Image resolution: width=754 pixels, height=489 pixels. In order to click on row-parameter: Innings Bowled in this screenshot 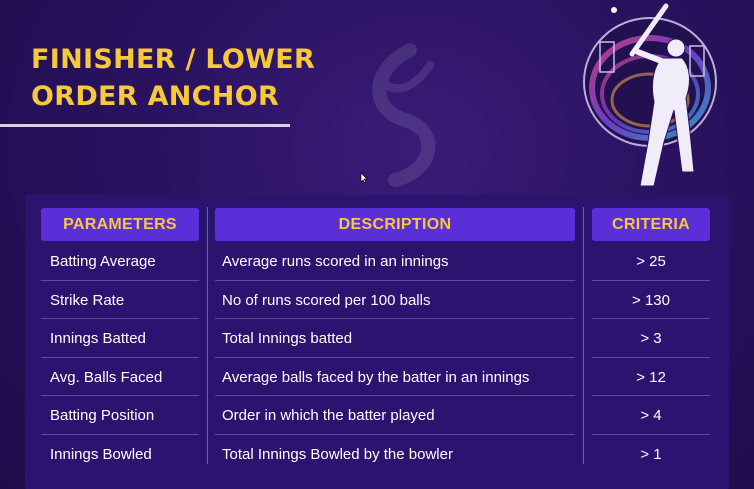, I will do `click(101, 454)`.